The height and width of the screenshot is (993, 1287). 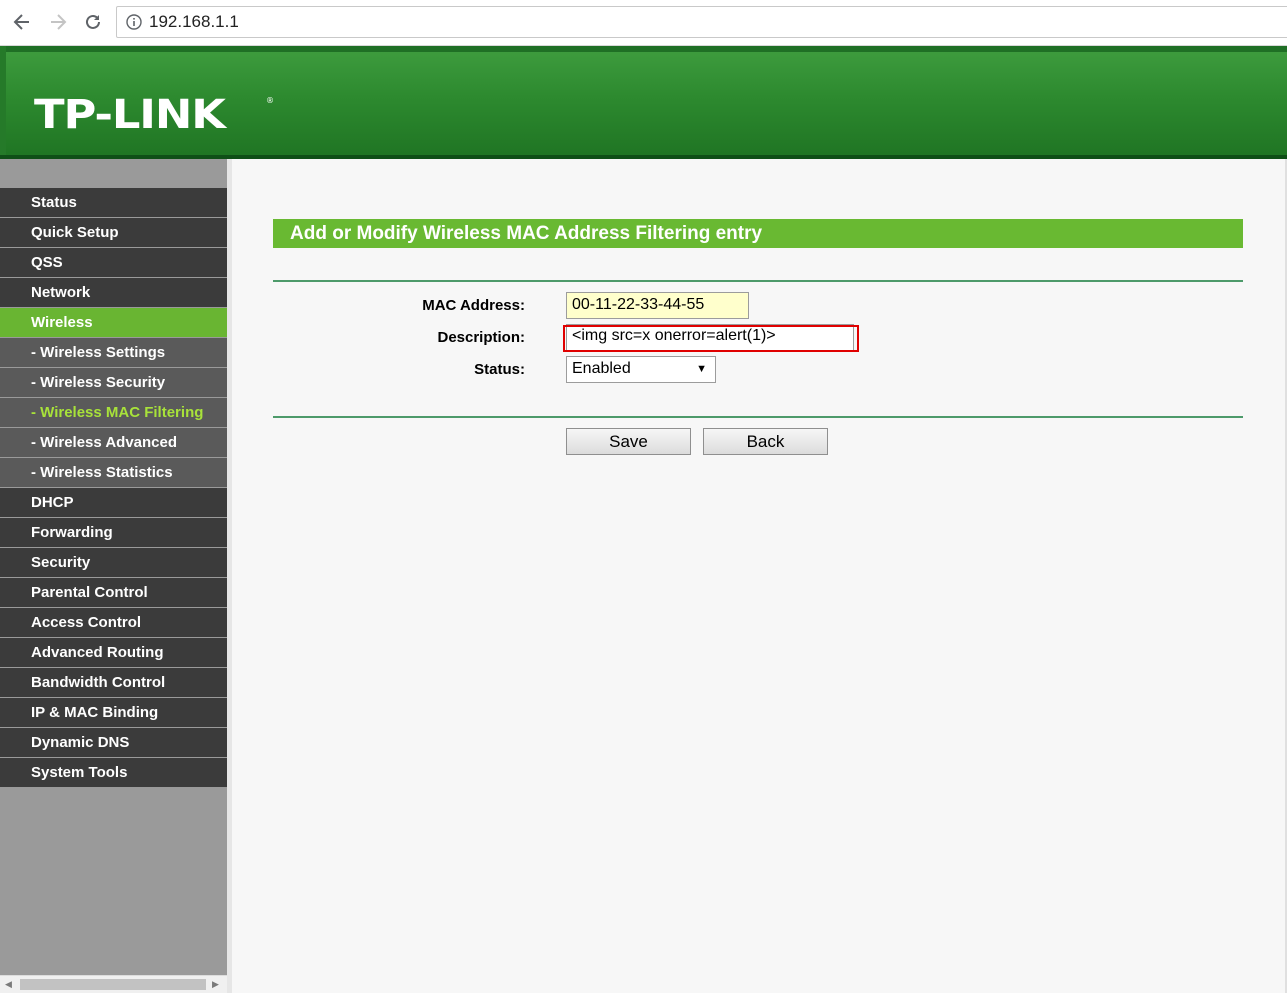 What do you see at coordinates (113, 293) in the screenshot?
I see `sidebar-item-network: Network` at bounding box center [113, 293].